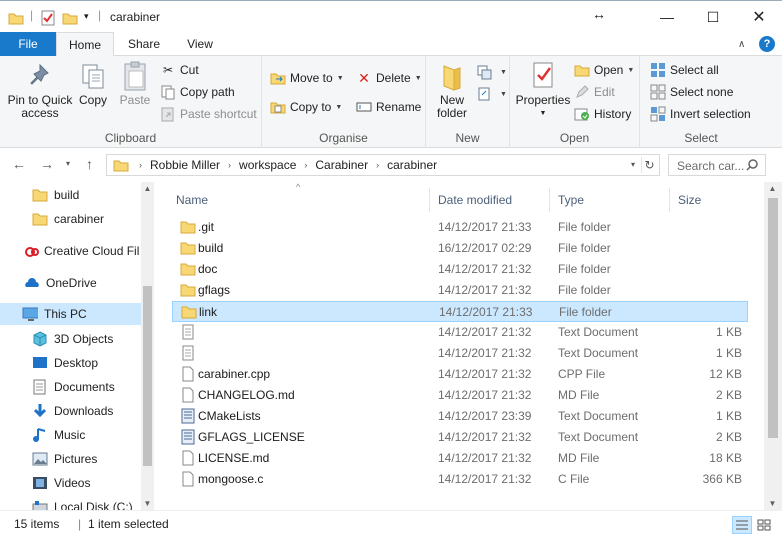  What do you see at coordinates (70, 503) in the screenshot?
I see `nav-item-local-disk: Local Disk (C:)` at bounding box center [70, 503].